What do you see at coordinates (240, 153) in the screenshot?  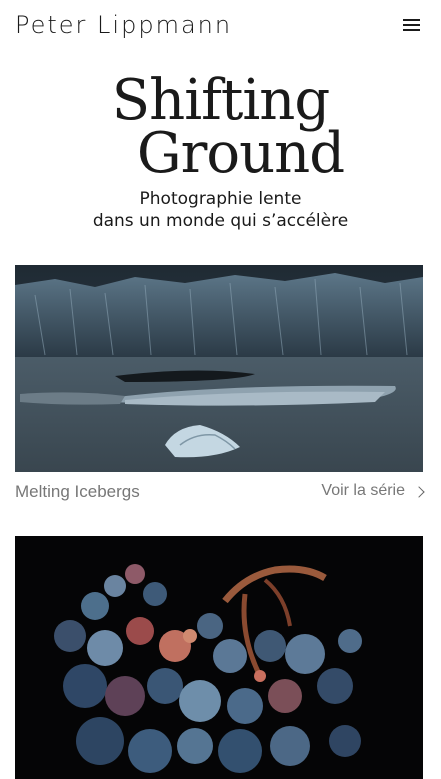 I see `hero-title-line2: Ground` at bounding box center [240, 153].